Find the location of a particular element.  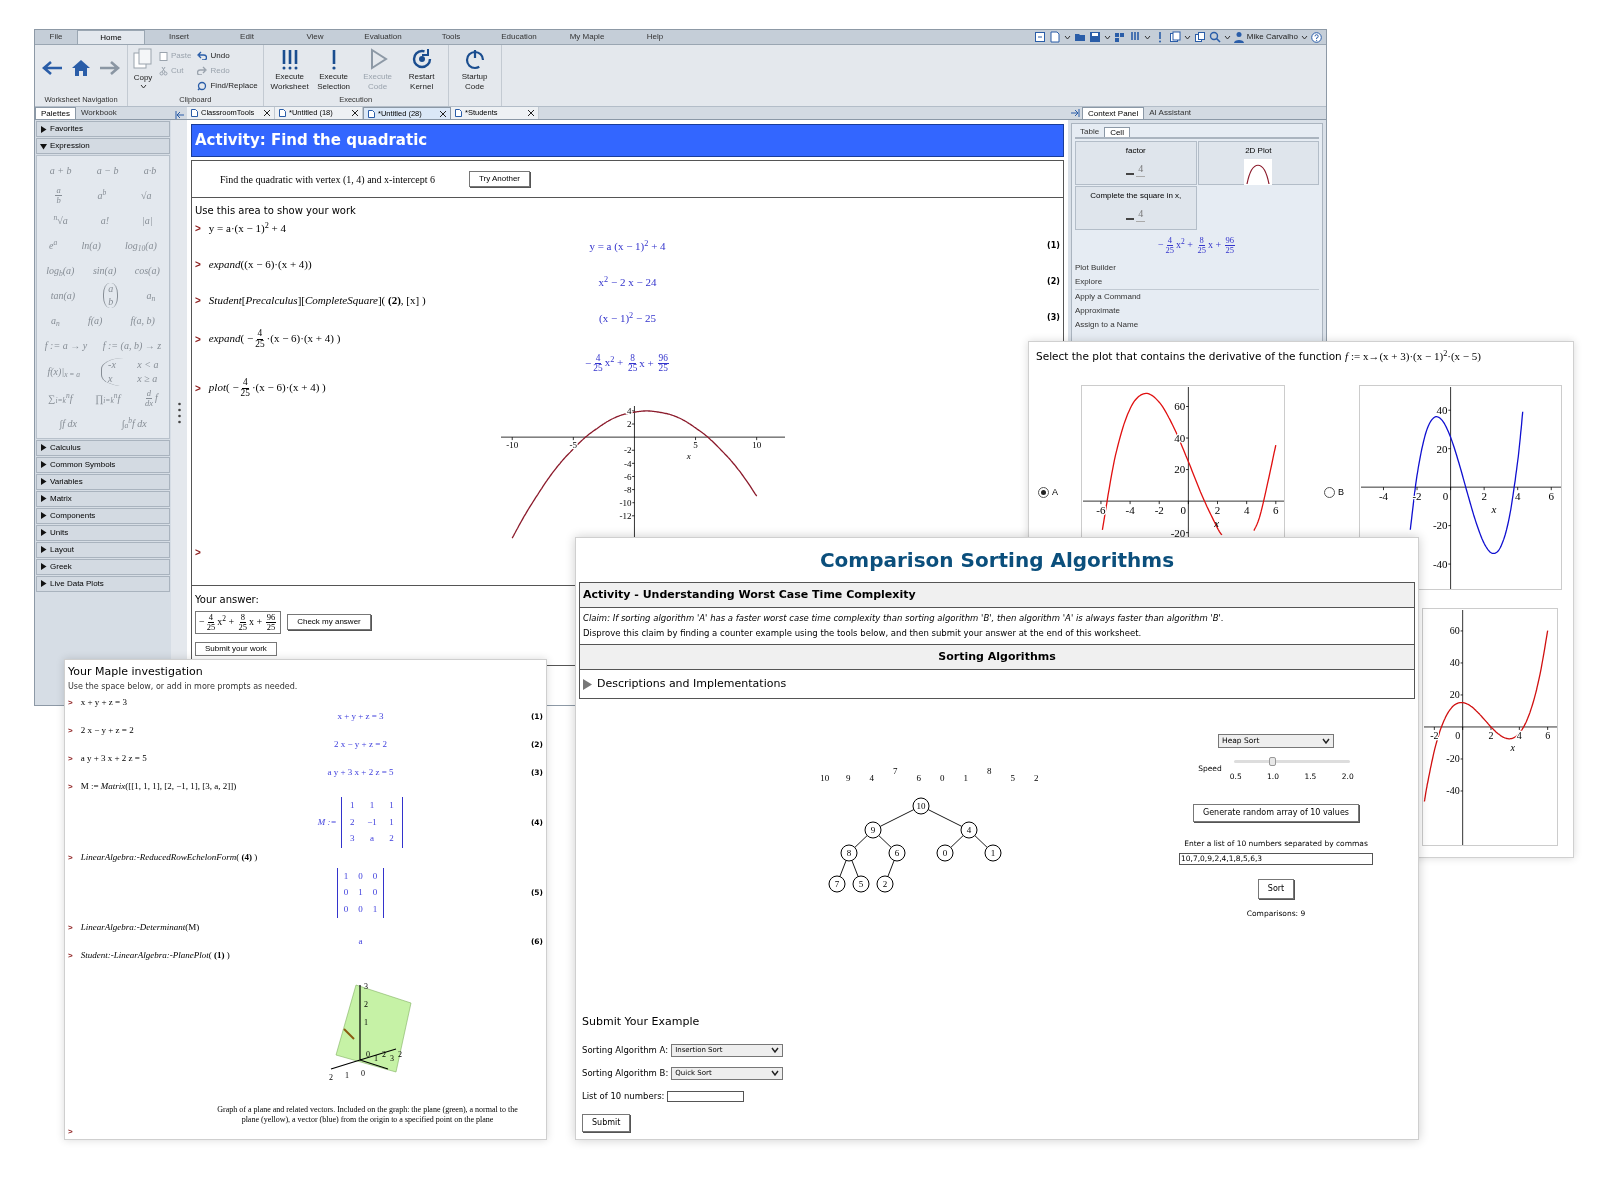

math-input: 2 x − y + z = 2 is located at coordinates (107, 731).